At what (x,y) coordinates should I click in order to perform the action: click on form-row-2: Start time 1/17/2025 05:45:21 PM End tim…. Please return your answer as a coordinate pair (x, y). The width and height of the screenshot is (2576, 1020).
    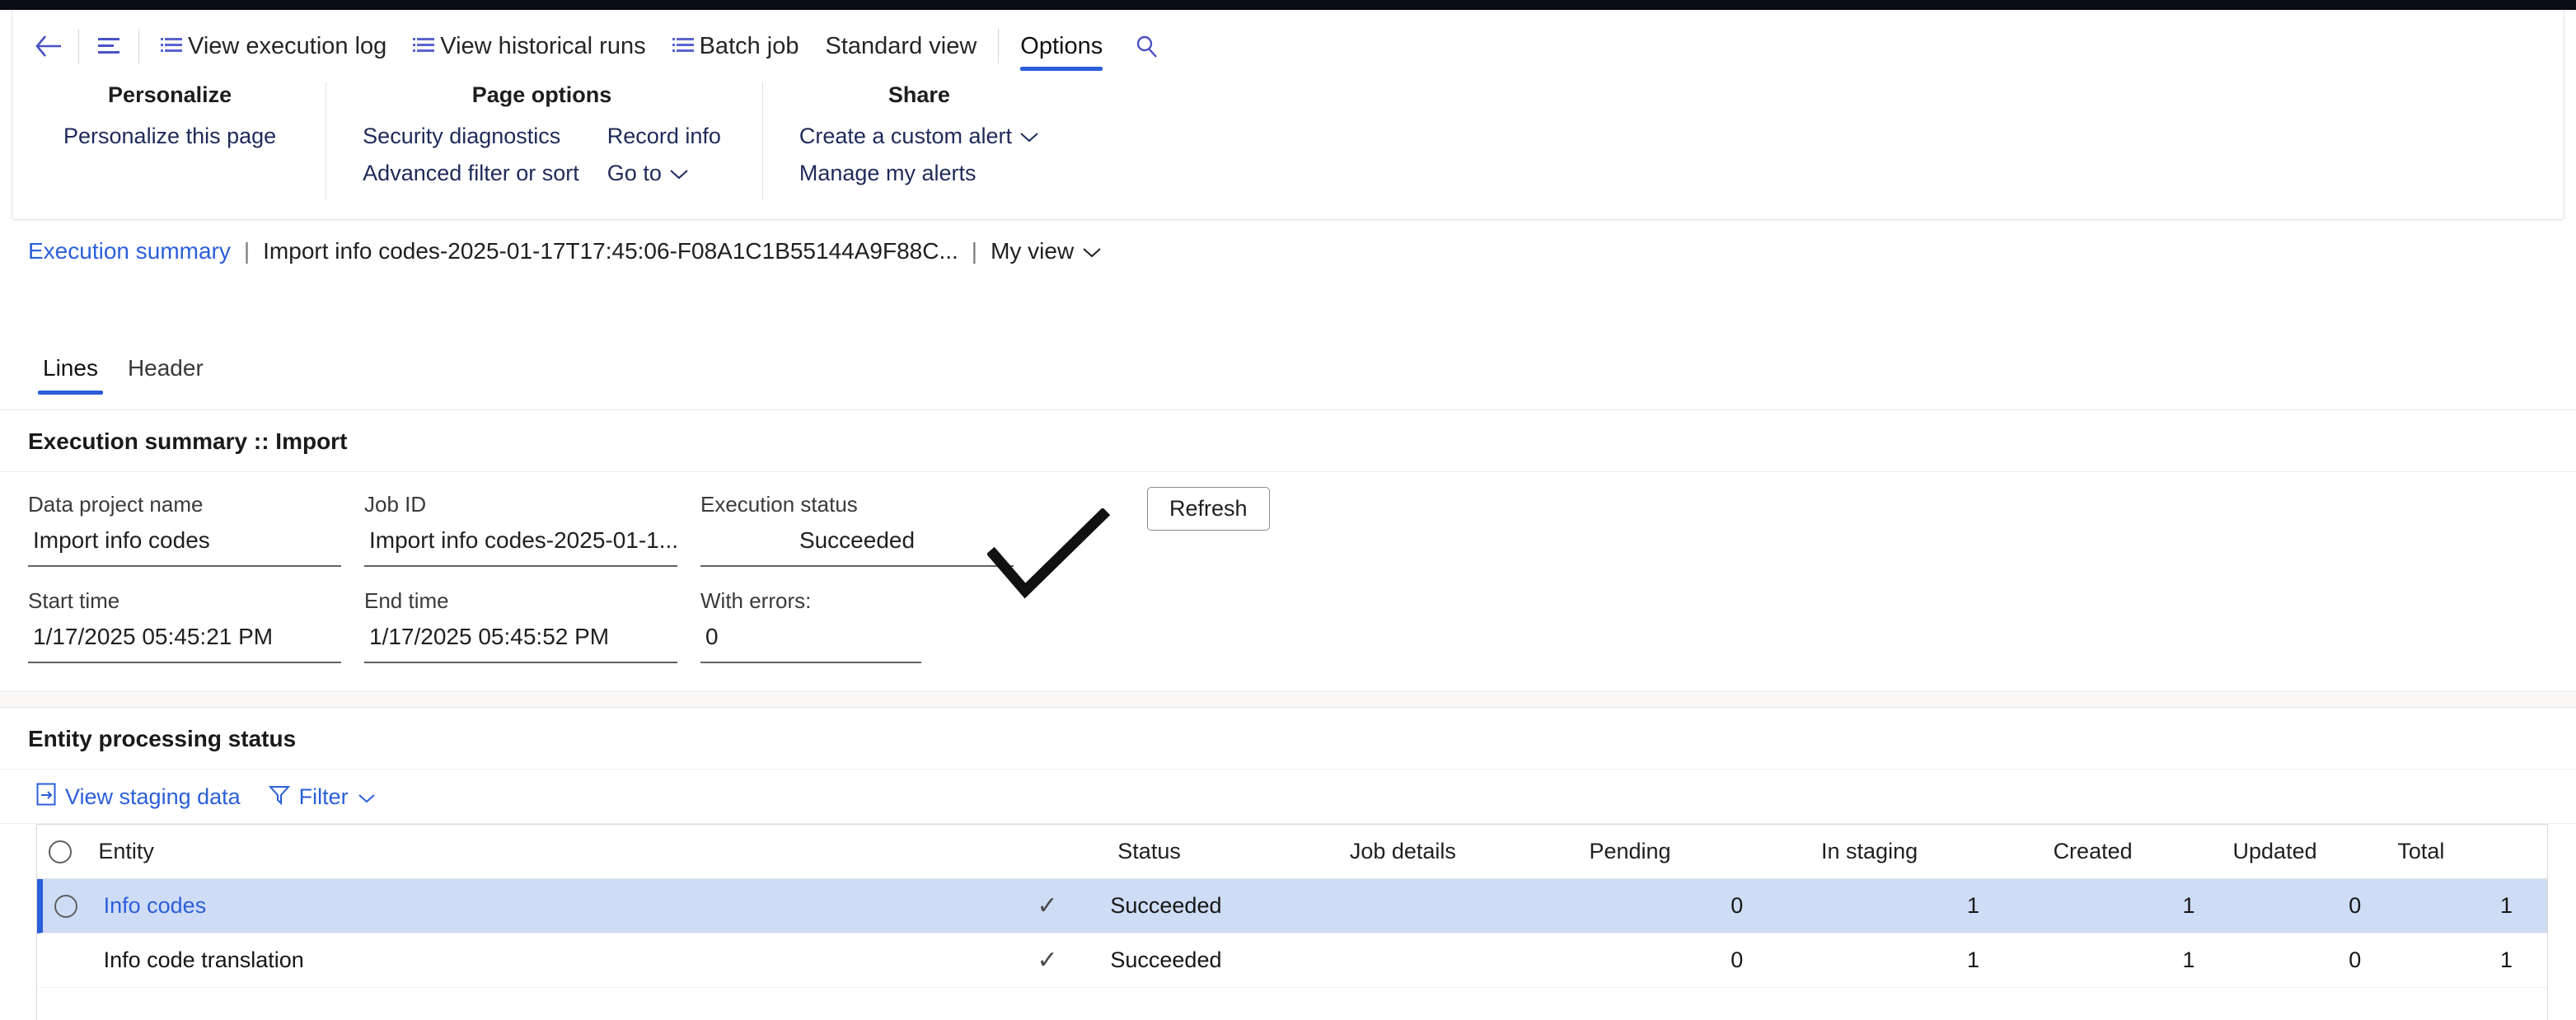
    Looking at the image, I should click on (1288, 625).